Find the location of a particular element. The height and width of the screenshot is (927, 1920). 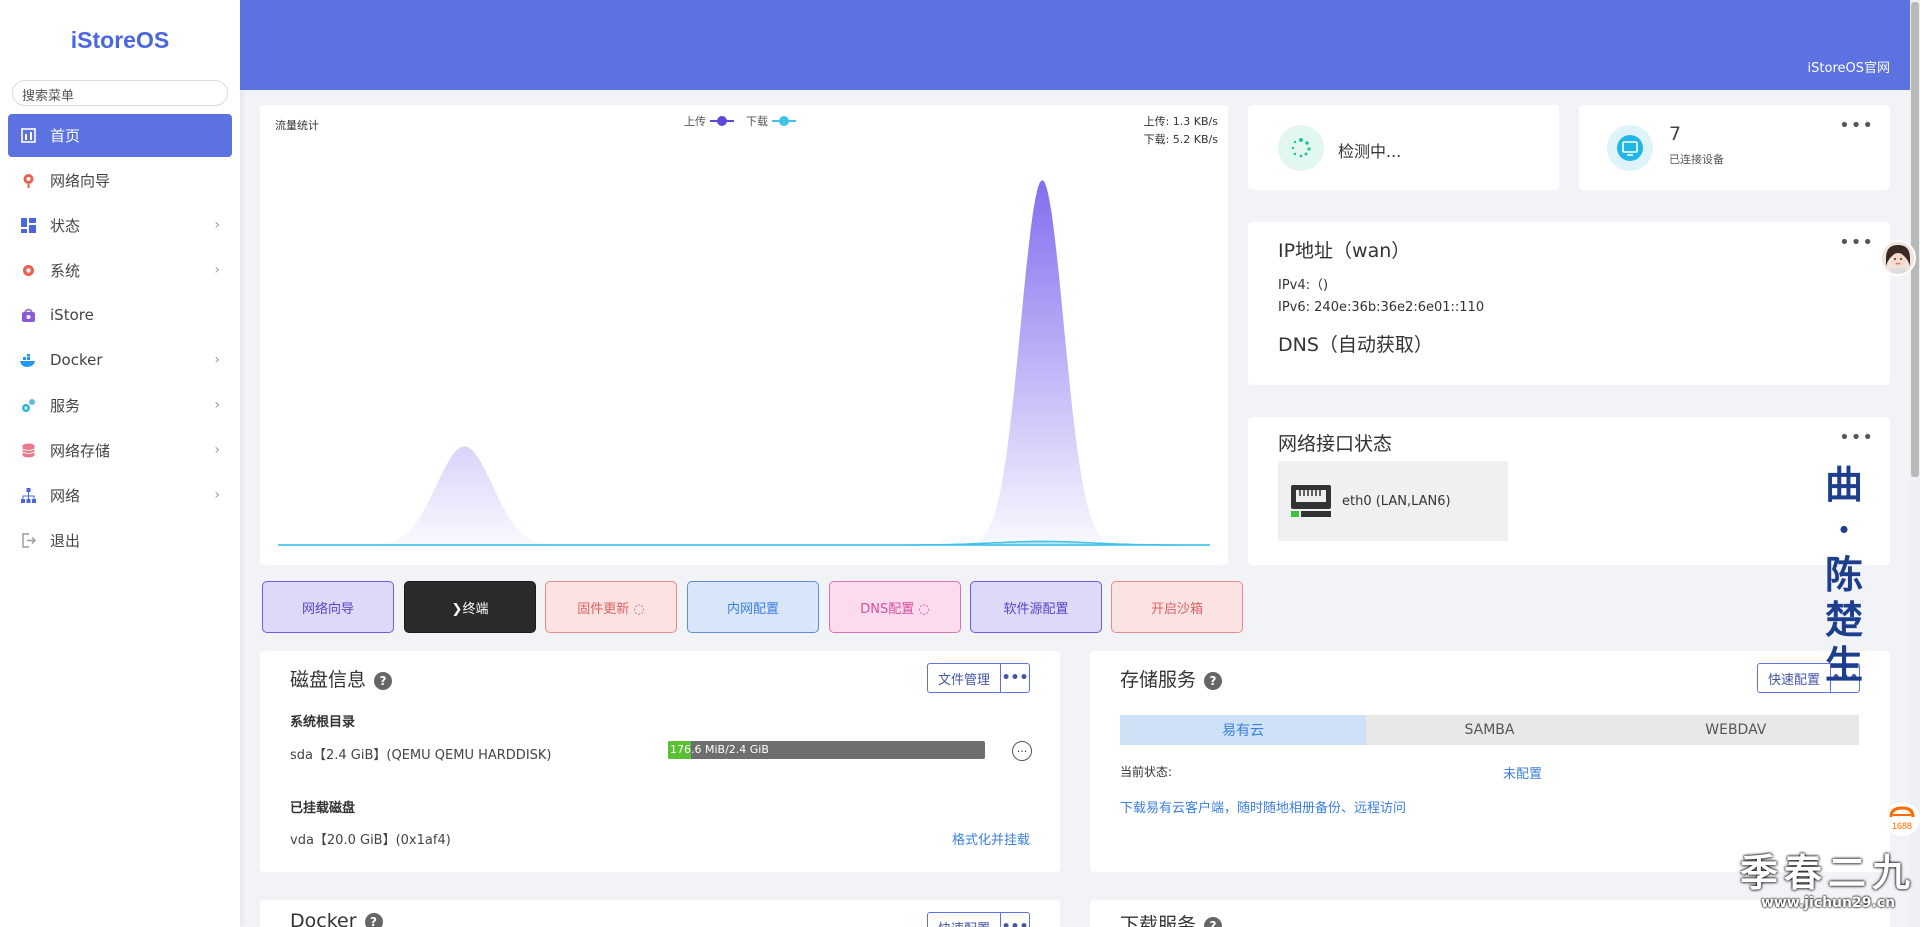

badge-1688-icon: 1688 is located at coordinates (1902, 819).